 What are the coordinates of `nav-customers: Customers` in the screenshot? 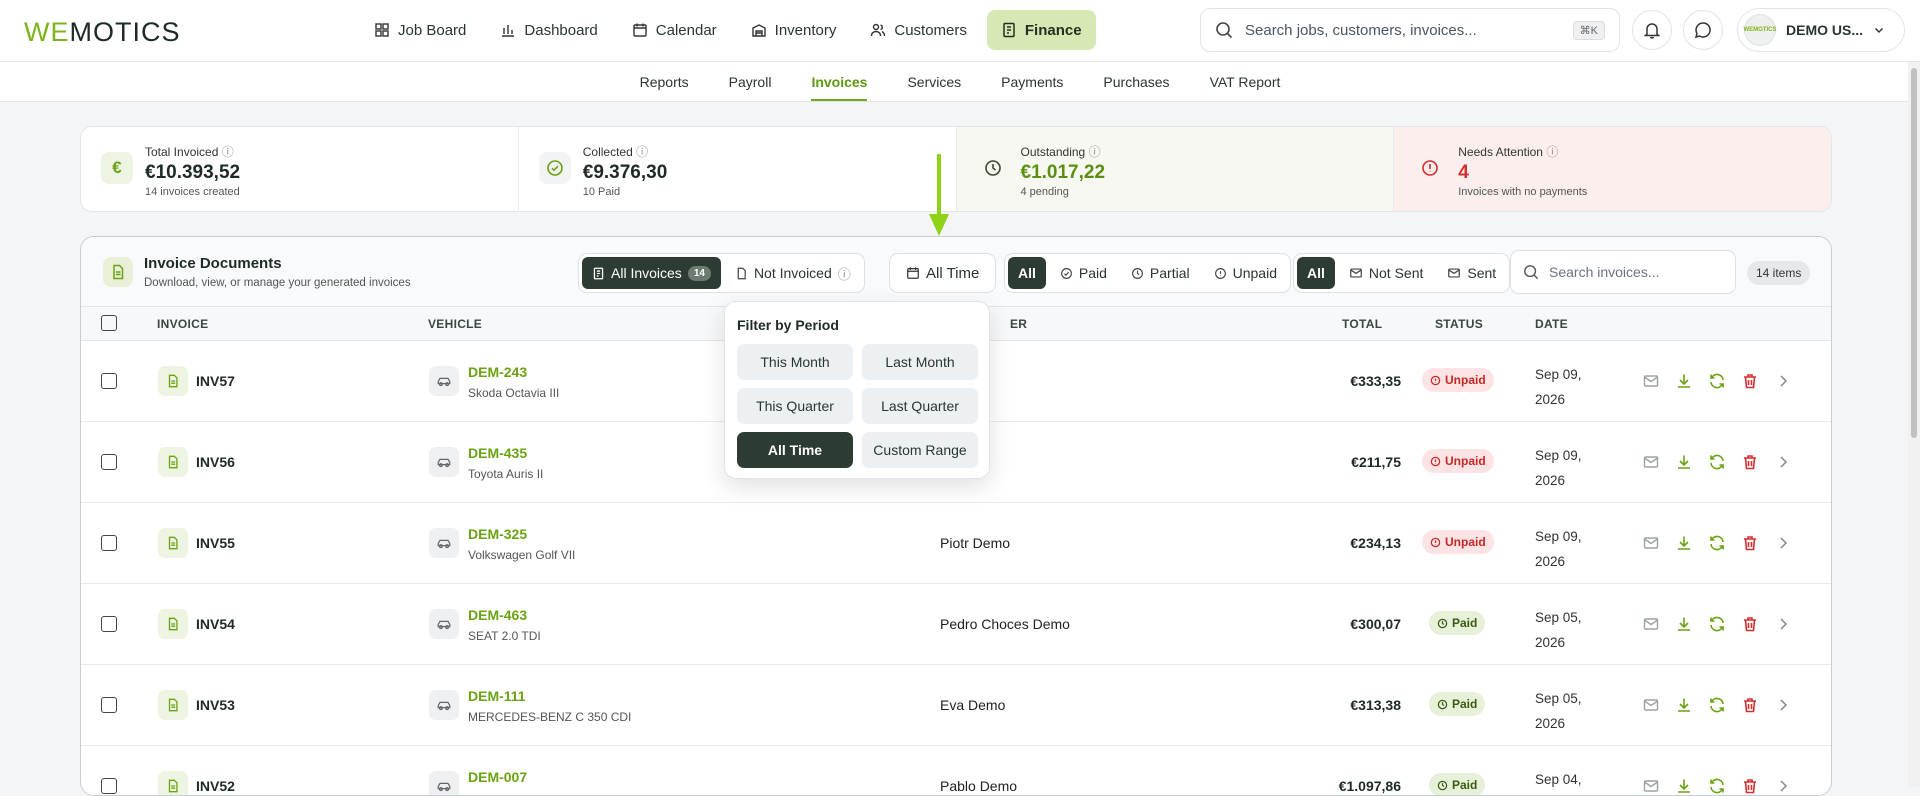 It's located at (918, 30).